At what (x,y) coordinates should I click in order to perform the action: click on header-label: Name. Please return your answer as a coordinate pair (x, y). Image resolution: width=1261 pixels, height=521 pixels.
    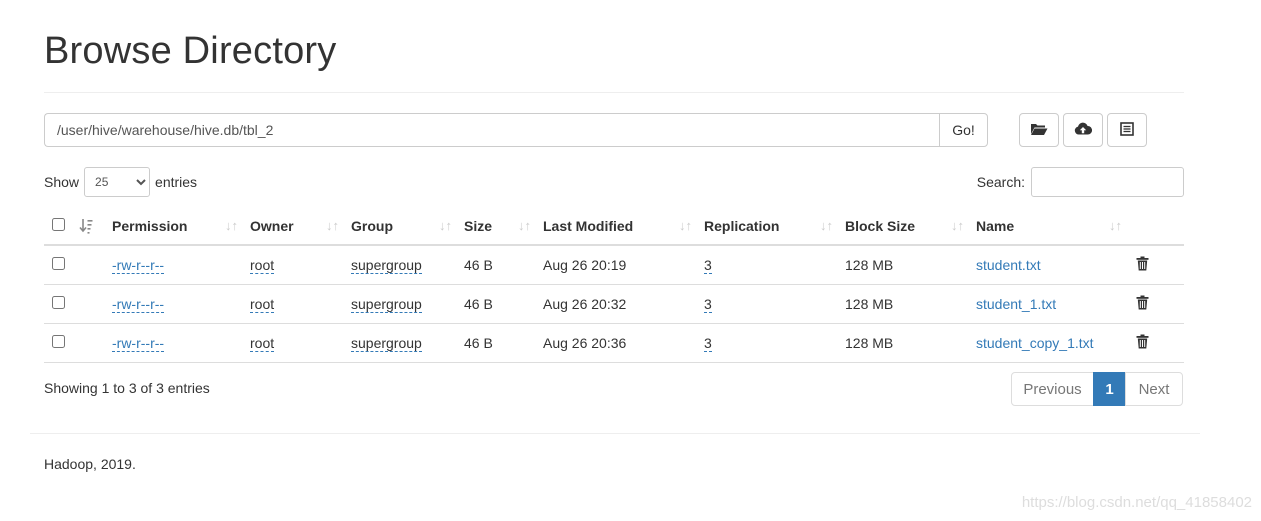
    Looking at the image, I should click on (995, 226).